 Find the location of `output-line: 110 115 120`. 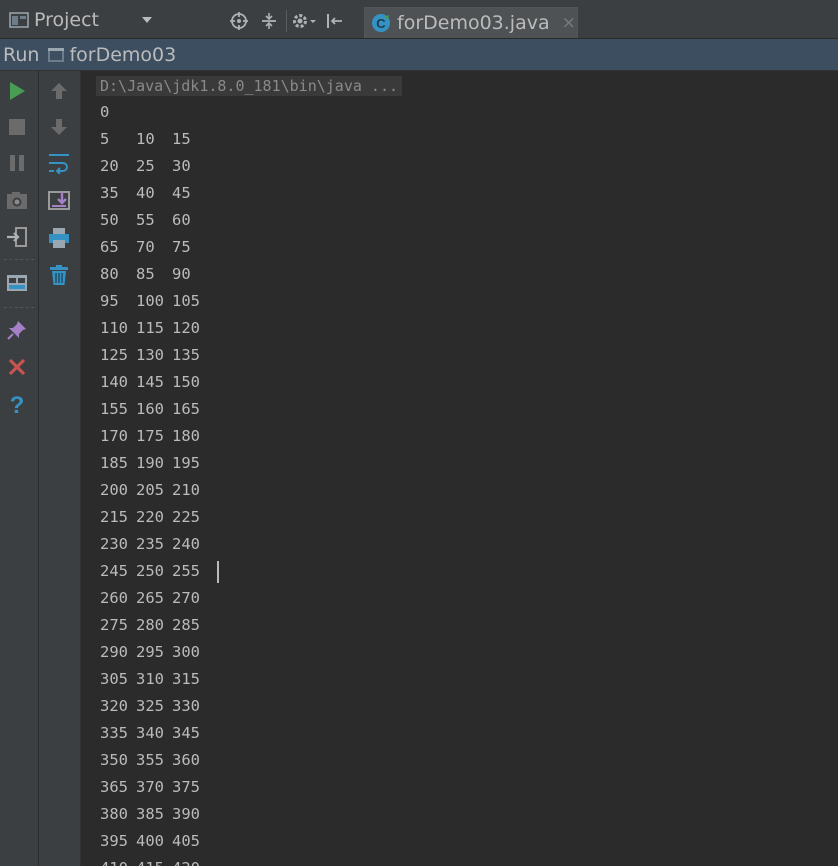

output-line: 110 115 120 is located at coordinates (159, 330).